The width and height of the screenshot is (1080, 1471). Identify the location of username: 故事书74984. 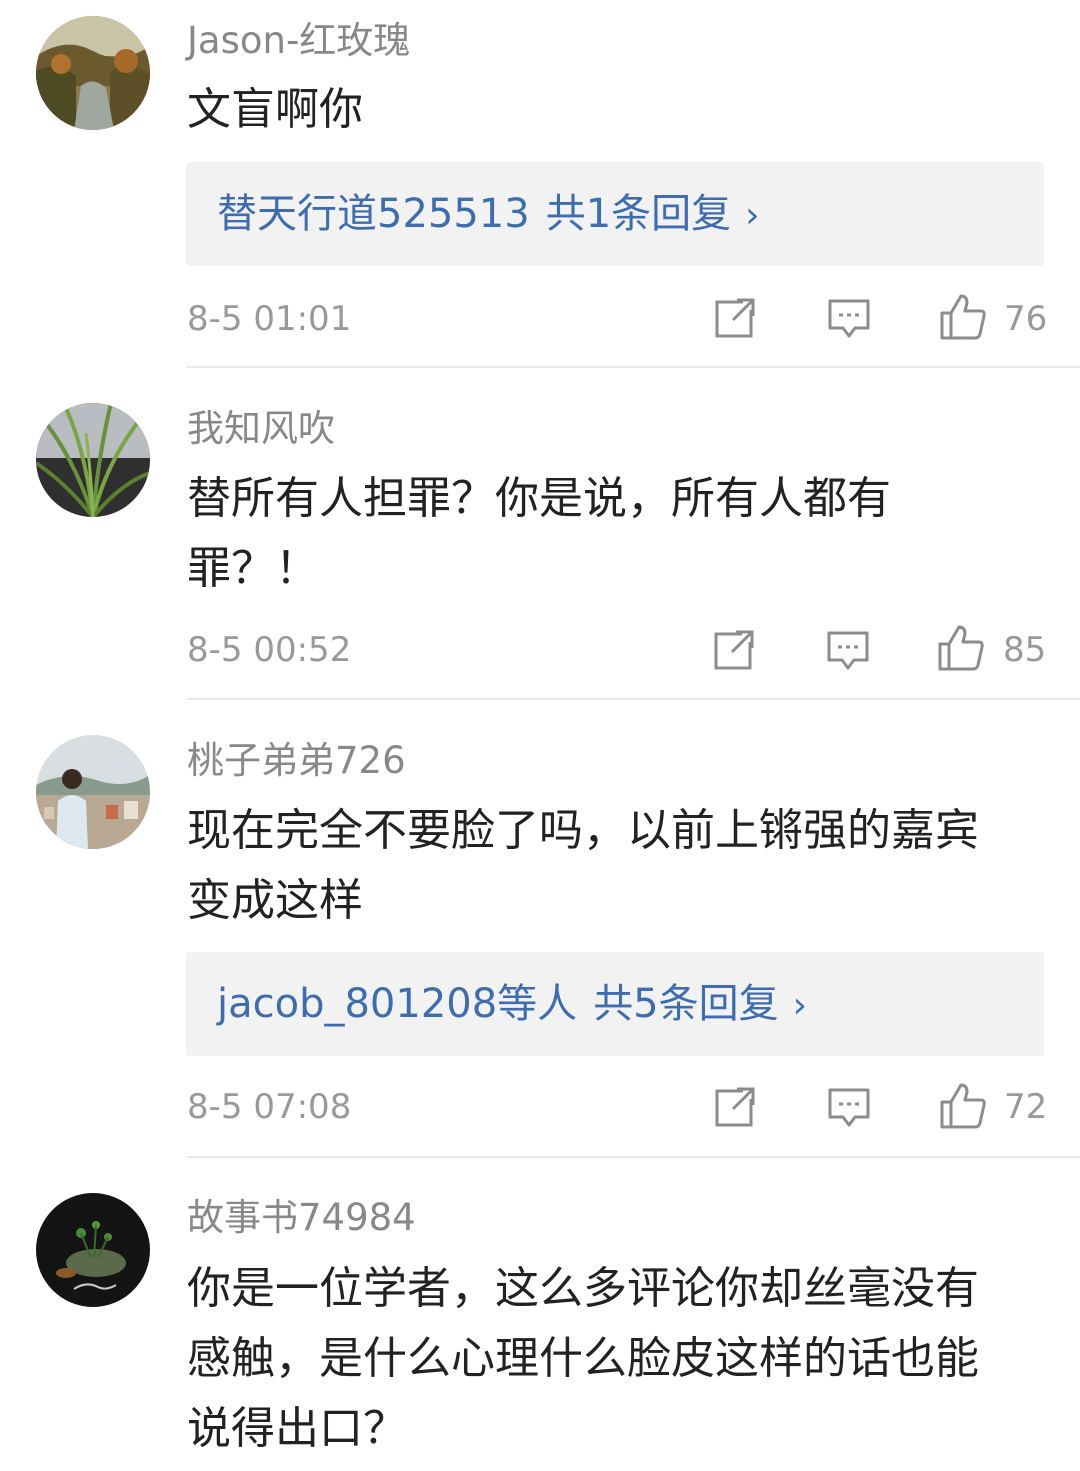
(301, 1218).